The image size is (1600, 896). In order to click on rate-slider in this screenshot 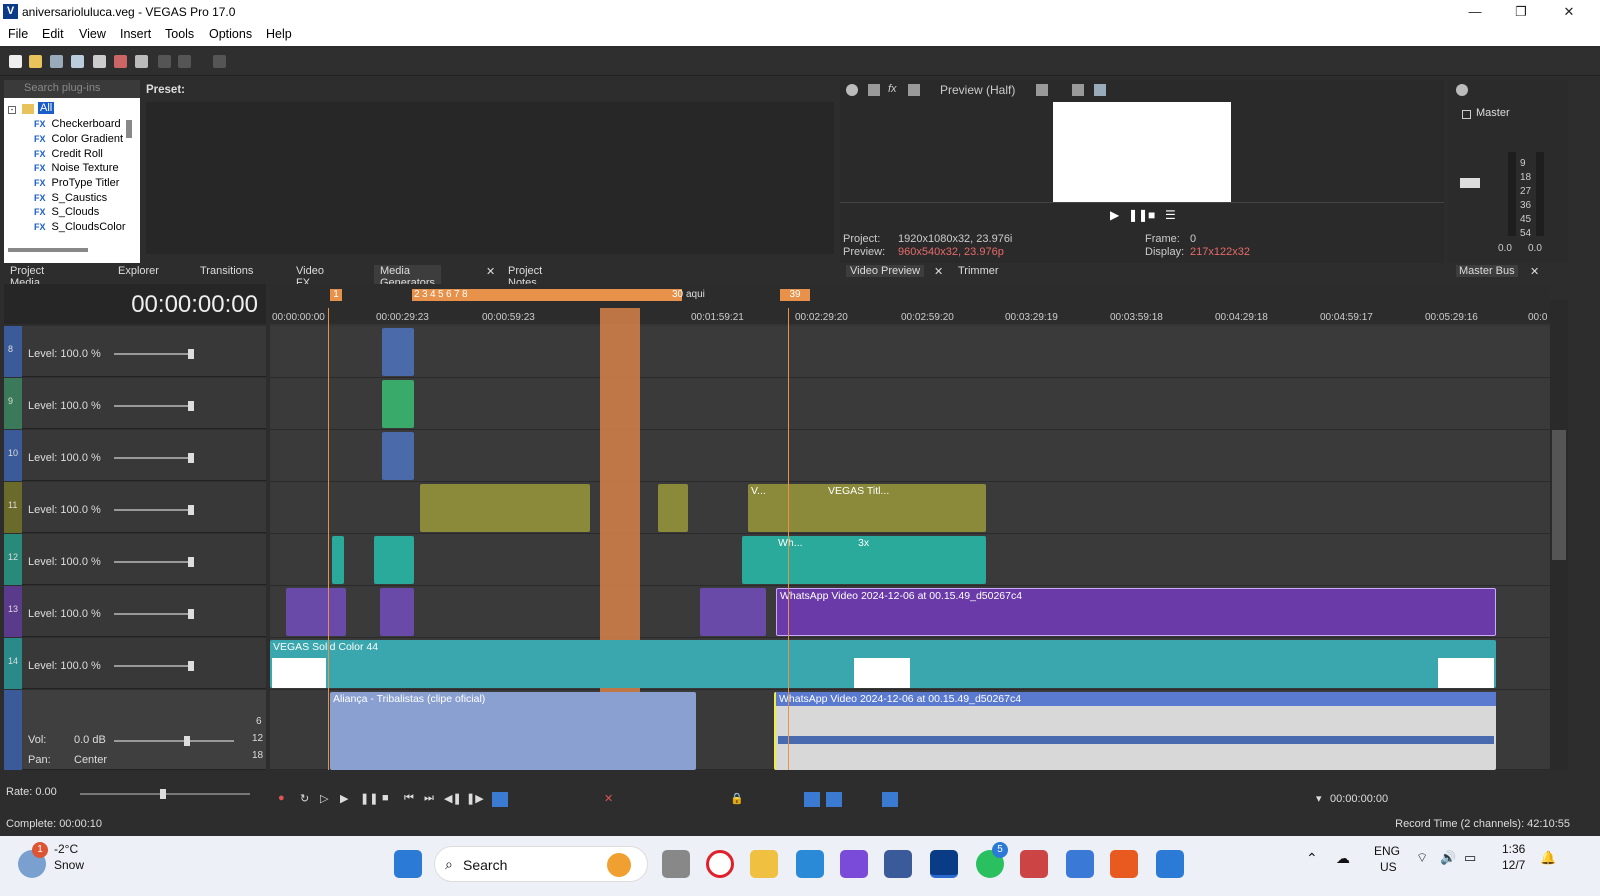, I will do `click(165, 794)`.